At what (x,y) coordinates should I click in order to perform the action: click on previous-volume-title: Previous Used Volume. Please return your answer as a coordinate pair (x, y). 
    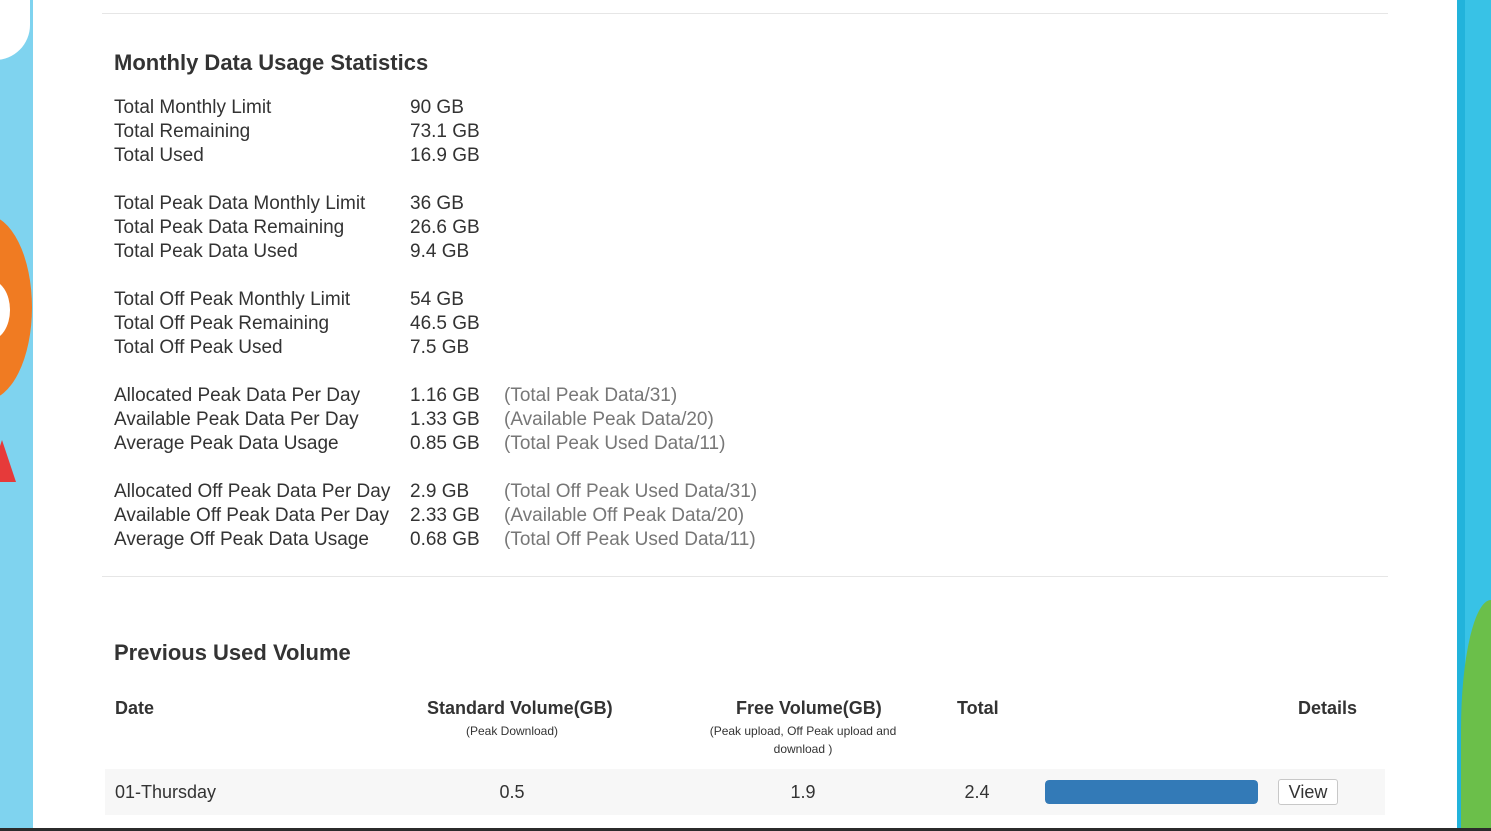
    Looking at the image, I should click on (232, 652).